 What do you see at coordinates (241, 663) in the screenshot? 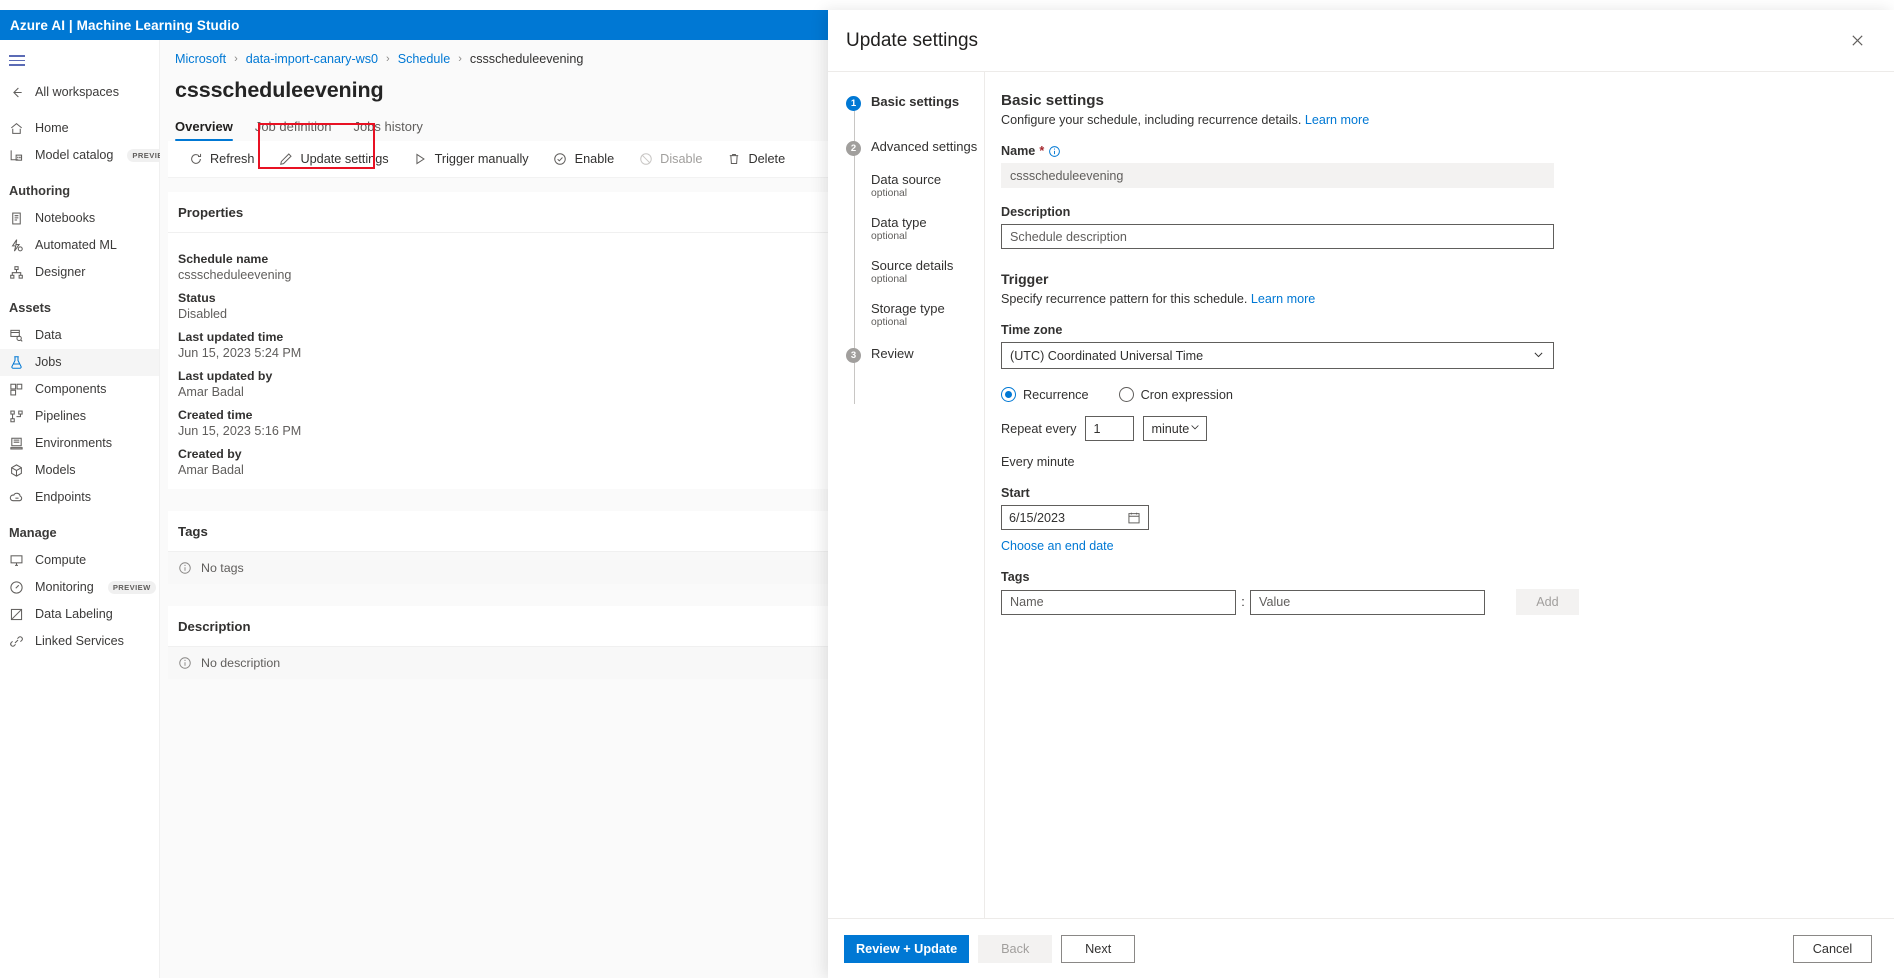
I see `description-empty-label: No description` at bounding box center [241, 663].